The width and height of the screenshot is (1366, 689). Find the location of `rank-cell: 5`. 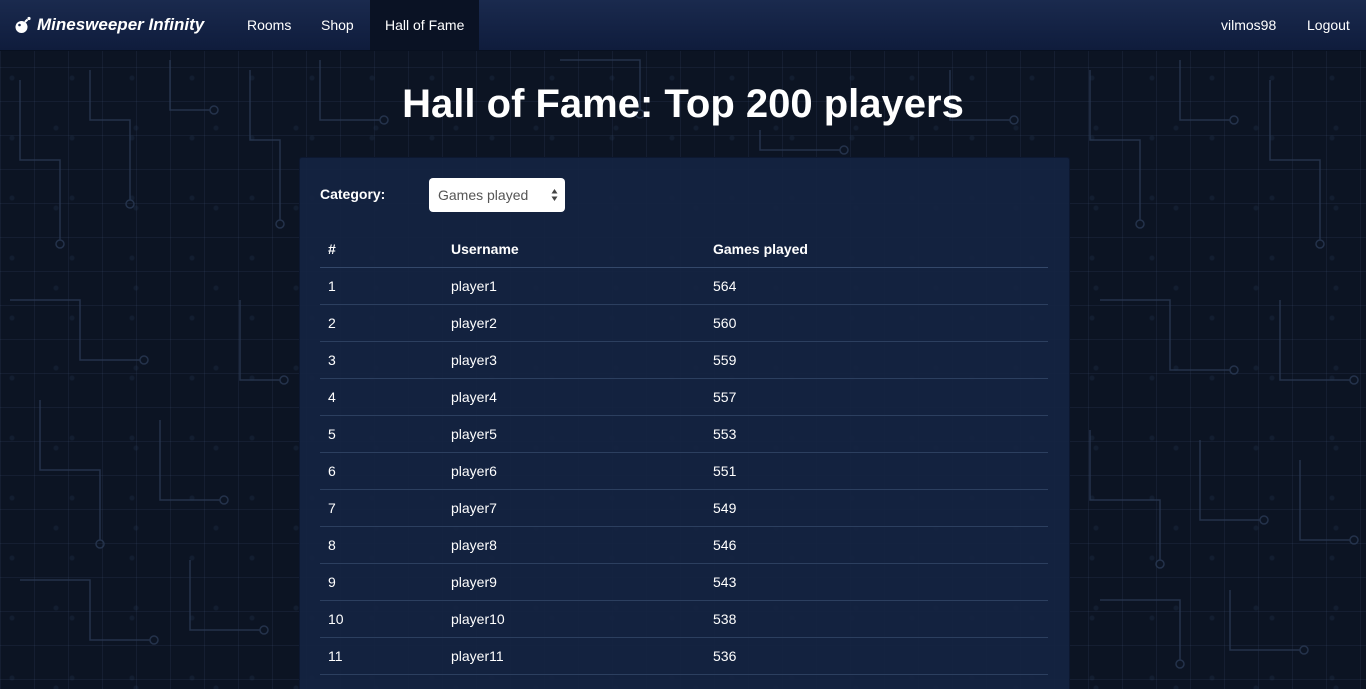

rank-cell: 5 is located at coordinates (381, 434).